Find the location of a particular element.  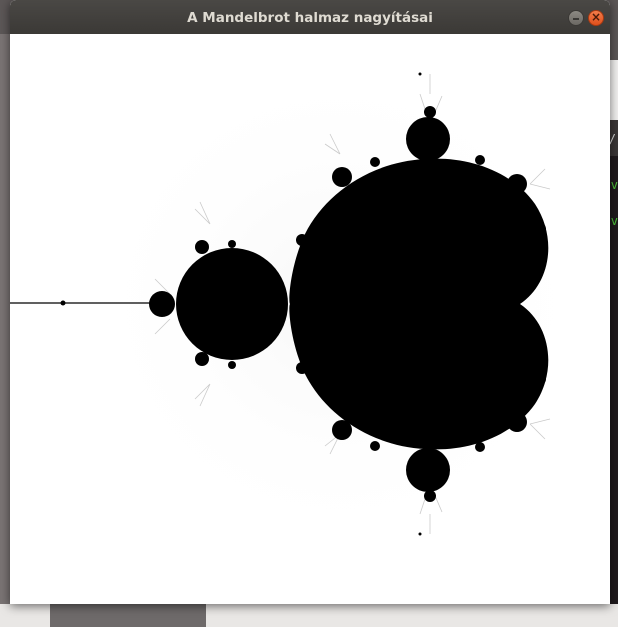

bottom-bulb is located at coordinates (428, 470).